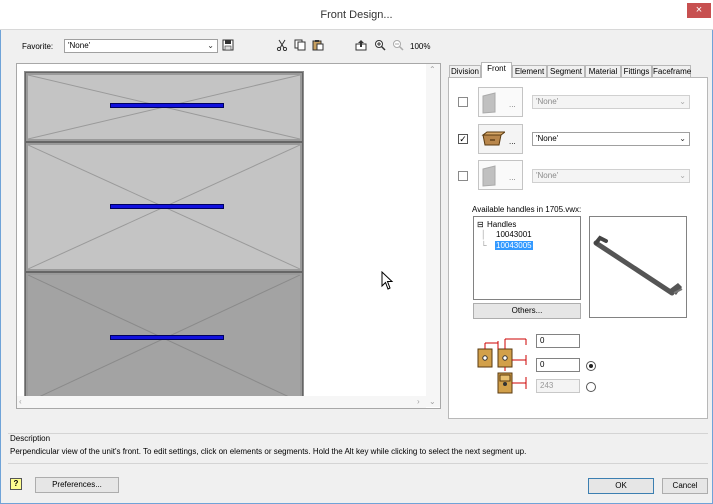 The width and height of the screenshot is (713, 504). I want to click on scroll-right-icon: ›, so click(418, 401).